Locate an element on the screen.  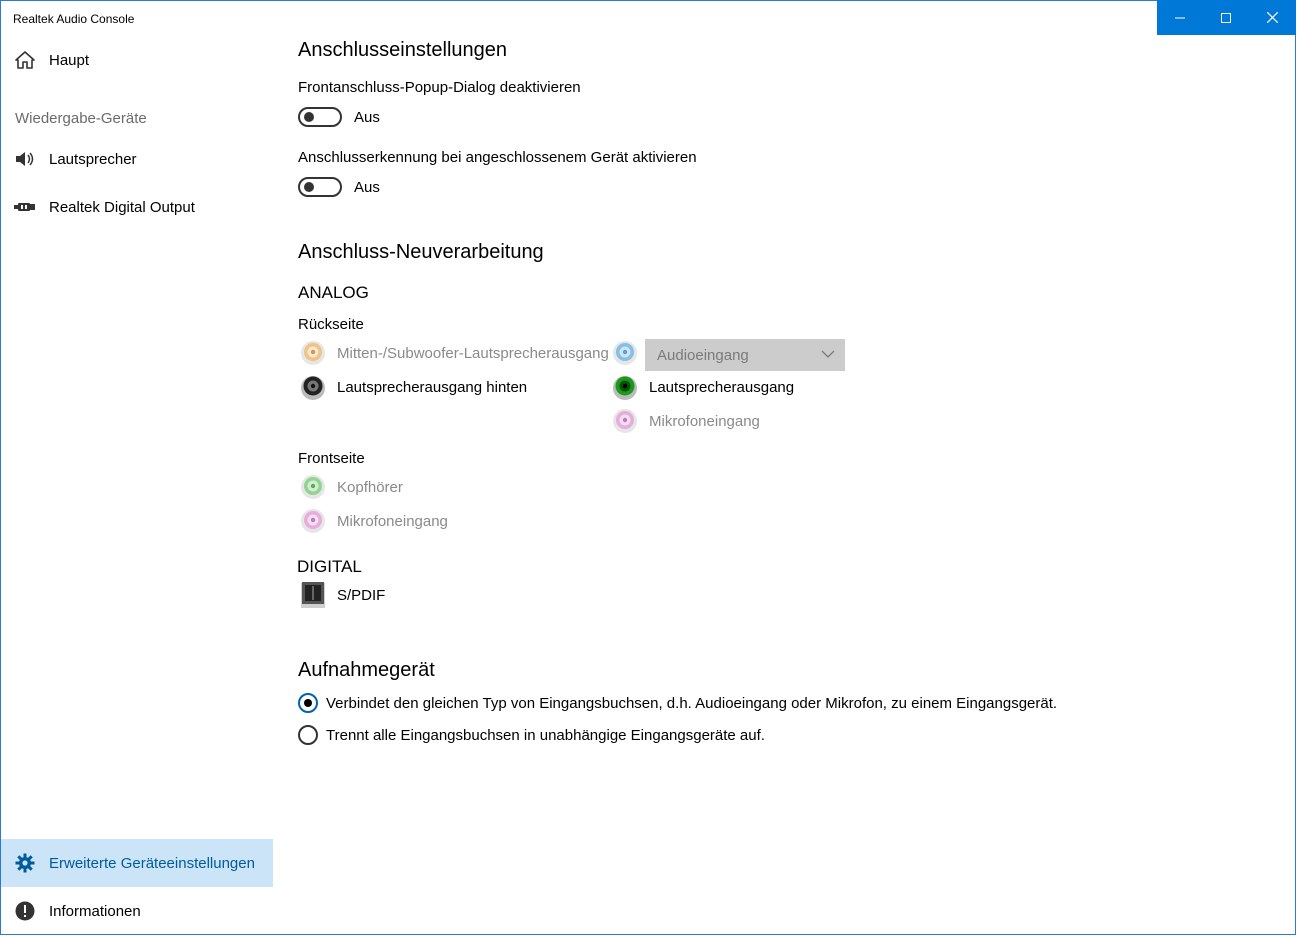
jack-center-subwoofer: Mitten-/Subwoofer-Lautsprecherausgang is located at coordinates (454, 353).